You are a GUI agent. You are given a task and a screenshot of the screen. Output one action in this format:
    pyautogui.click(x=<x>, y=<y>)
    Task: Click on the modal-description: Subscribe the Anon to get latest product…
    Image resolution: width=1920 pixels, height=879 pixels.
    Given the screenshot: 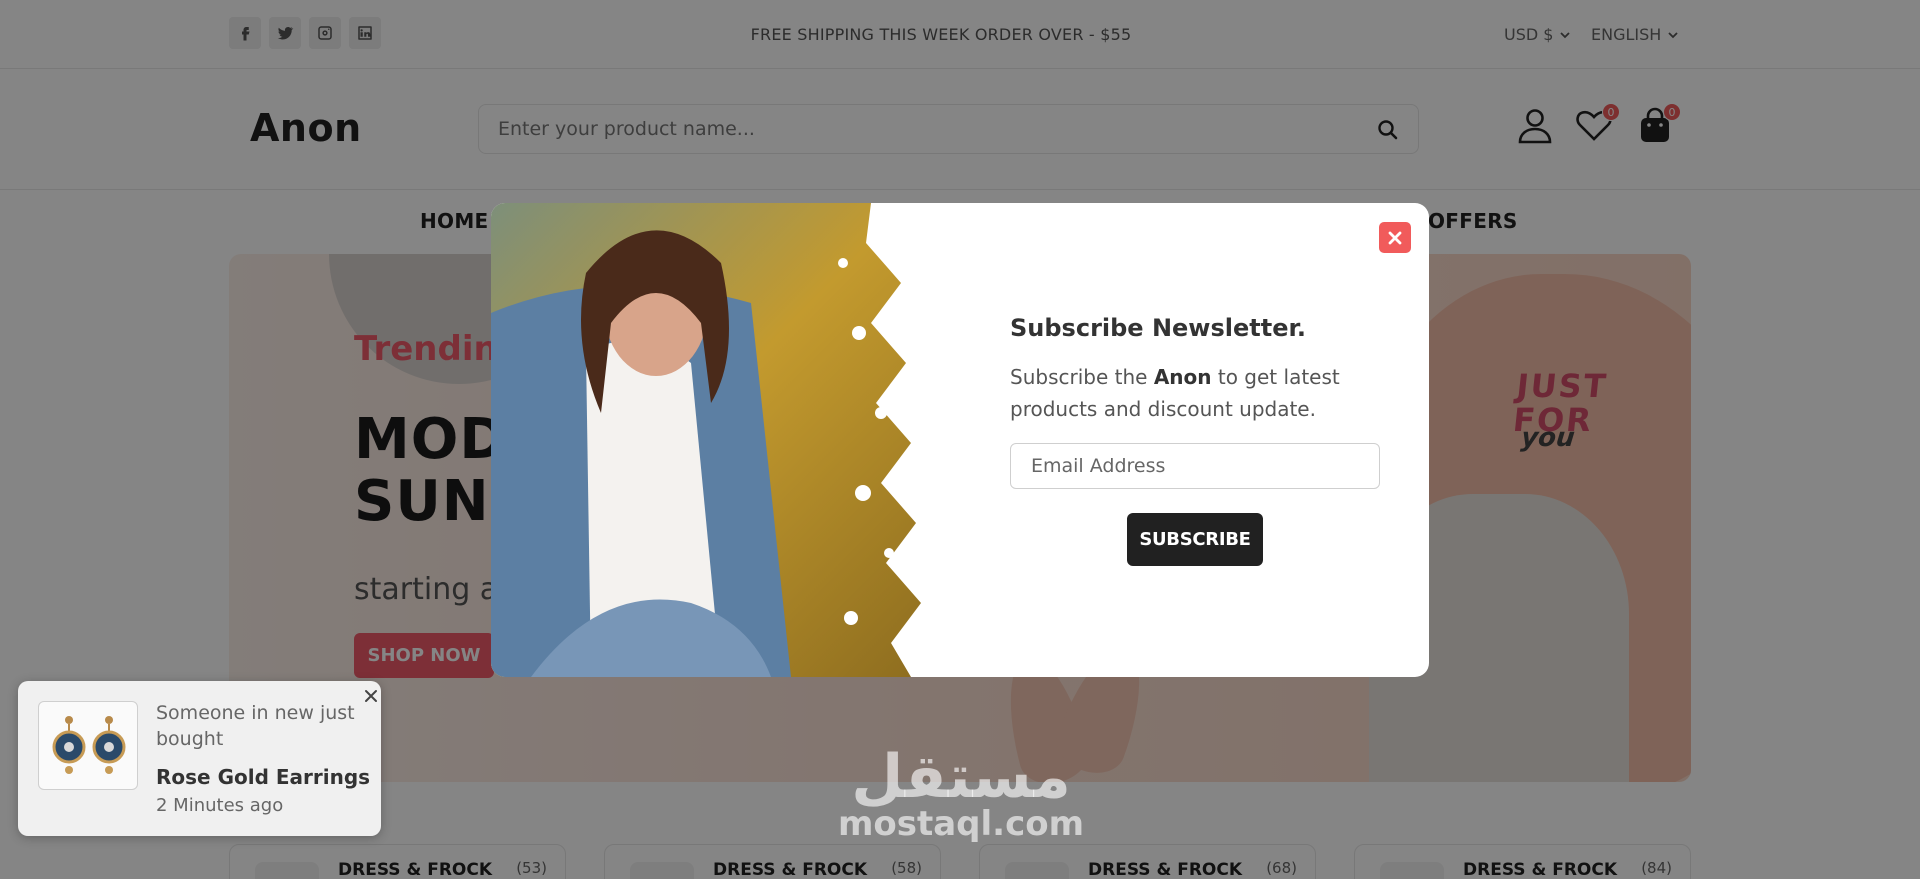 What is the action you would take?
    pyautogui.click(x=1200, y=393)
    